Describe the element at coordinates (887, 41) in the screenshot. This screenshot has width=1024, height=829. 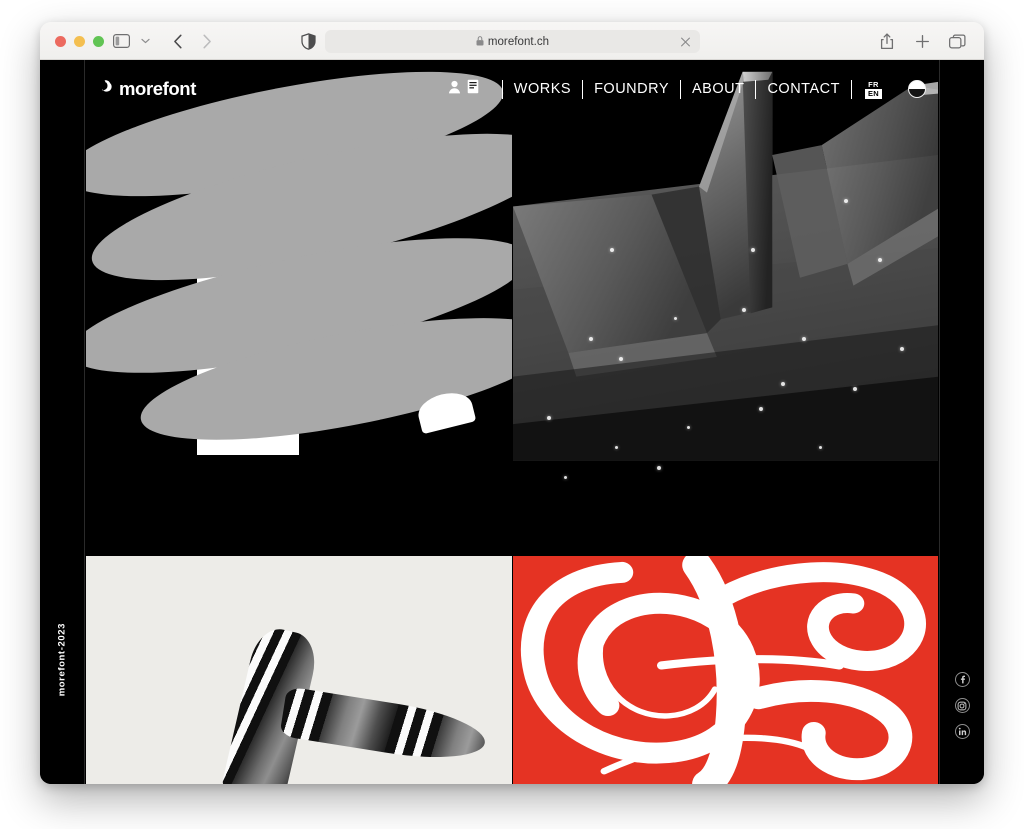
I see `share-icon` at that location.